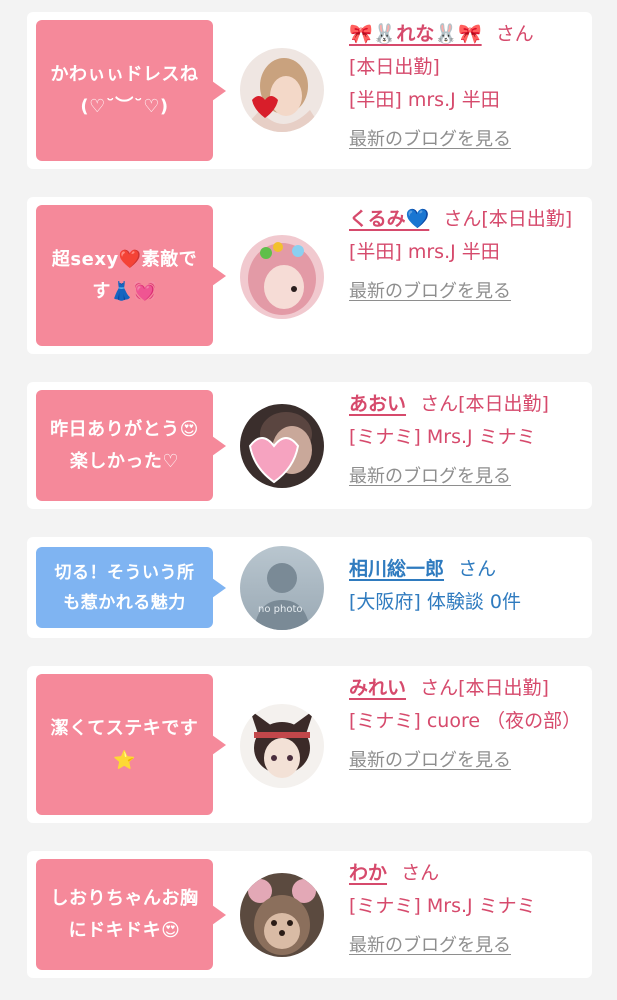 This screenshot has height=1000, width=617. Describe the element at coordinates (124, 898) in the screenshot. I see `comment-line: しおりちゃんお胸` at that location.